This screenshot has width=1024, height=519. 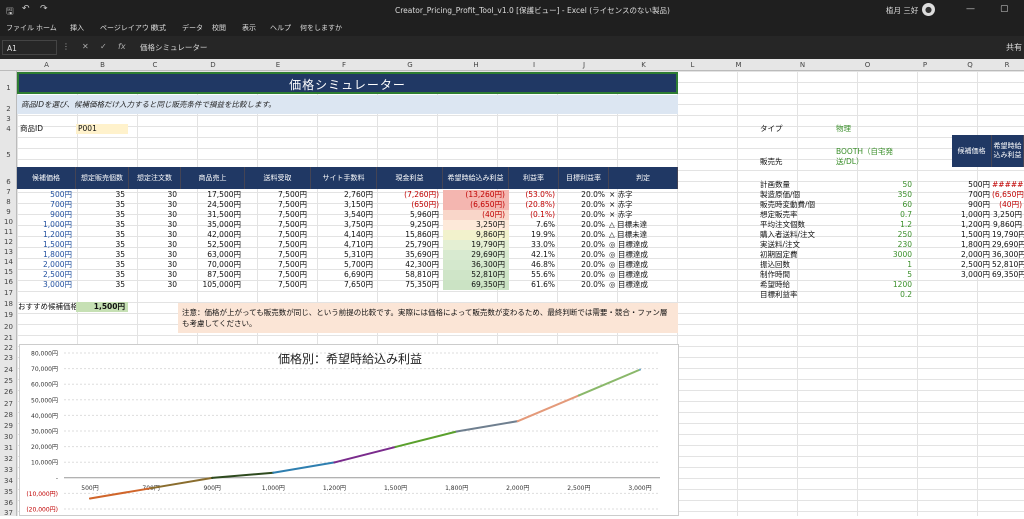 I want to click on column-header: J, so click(x=584, y=65).